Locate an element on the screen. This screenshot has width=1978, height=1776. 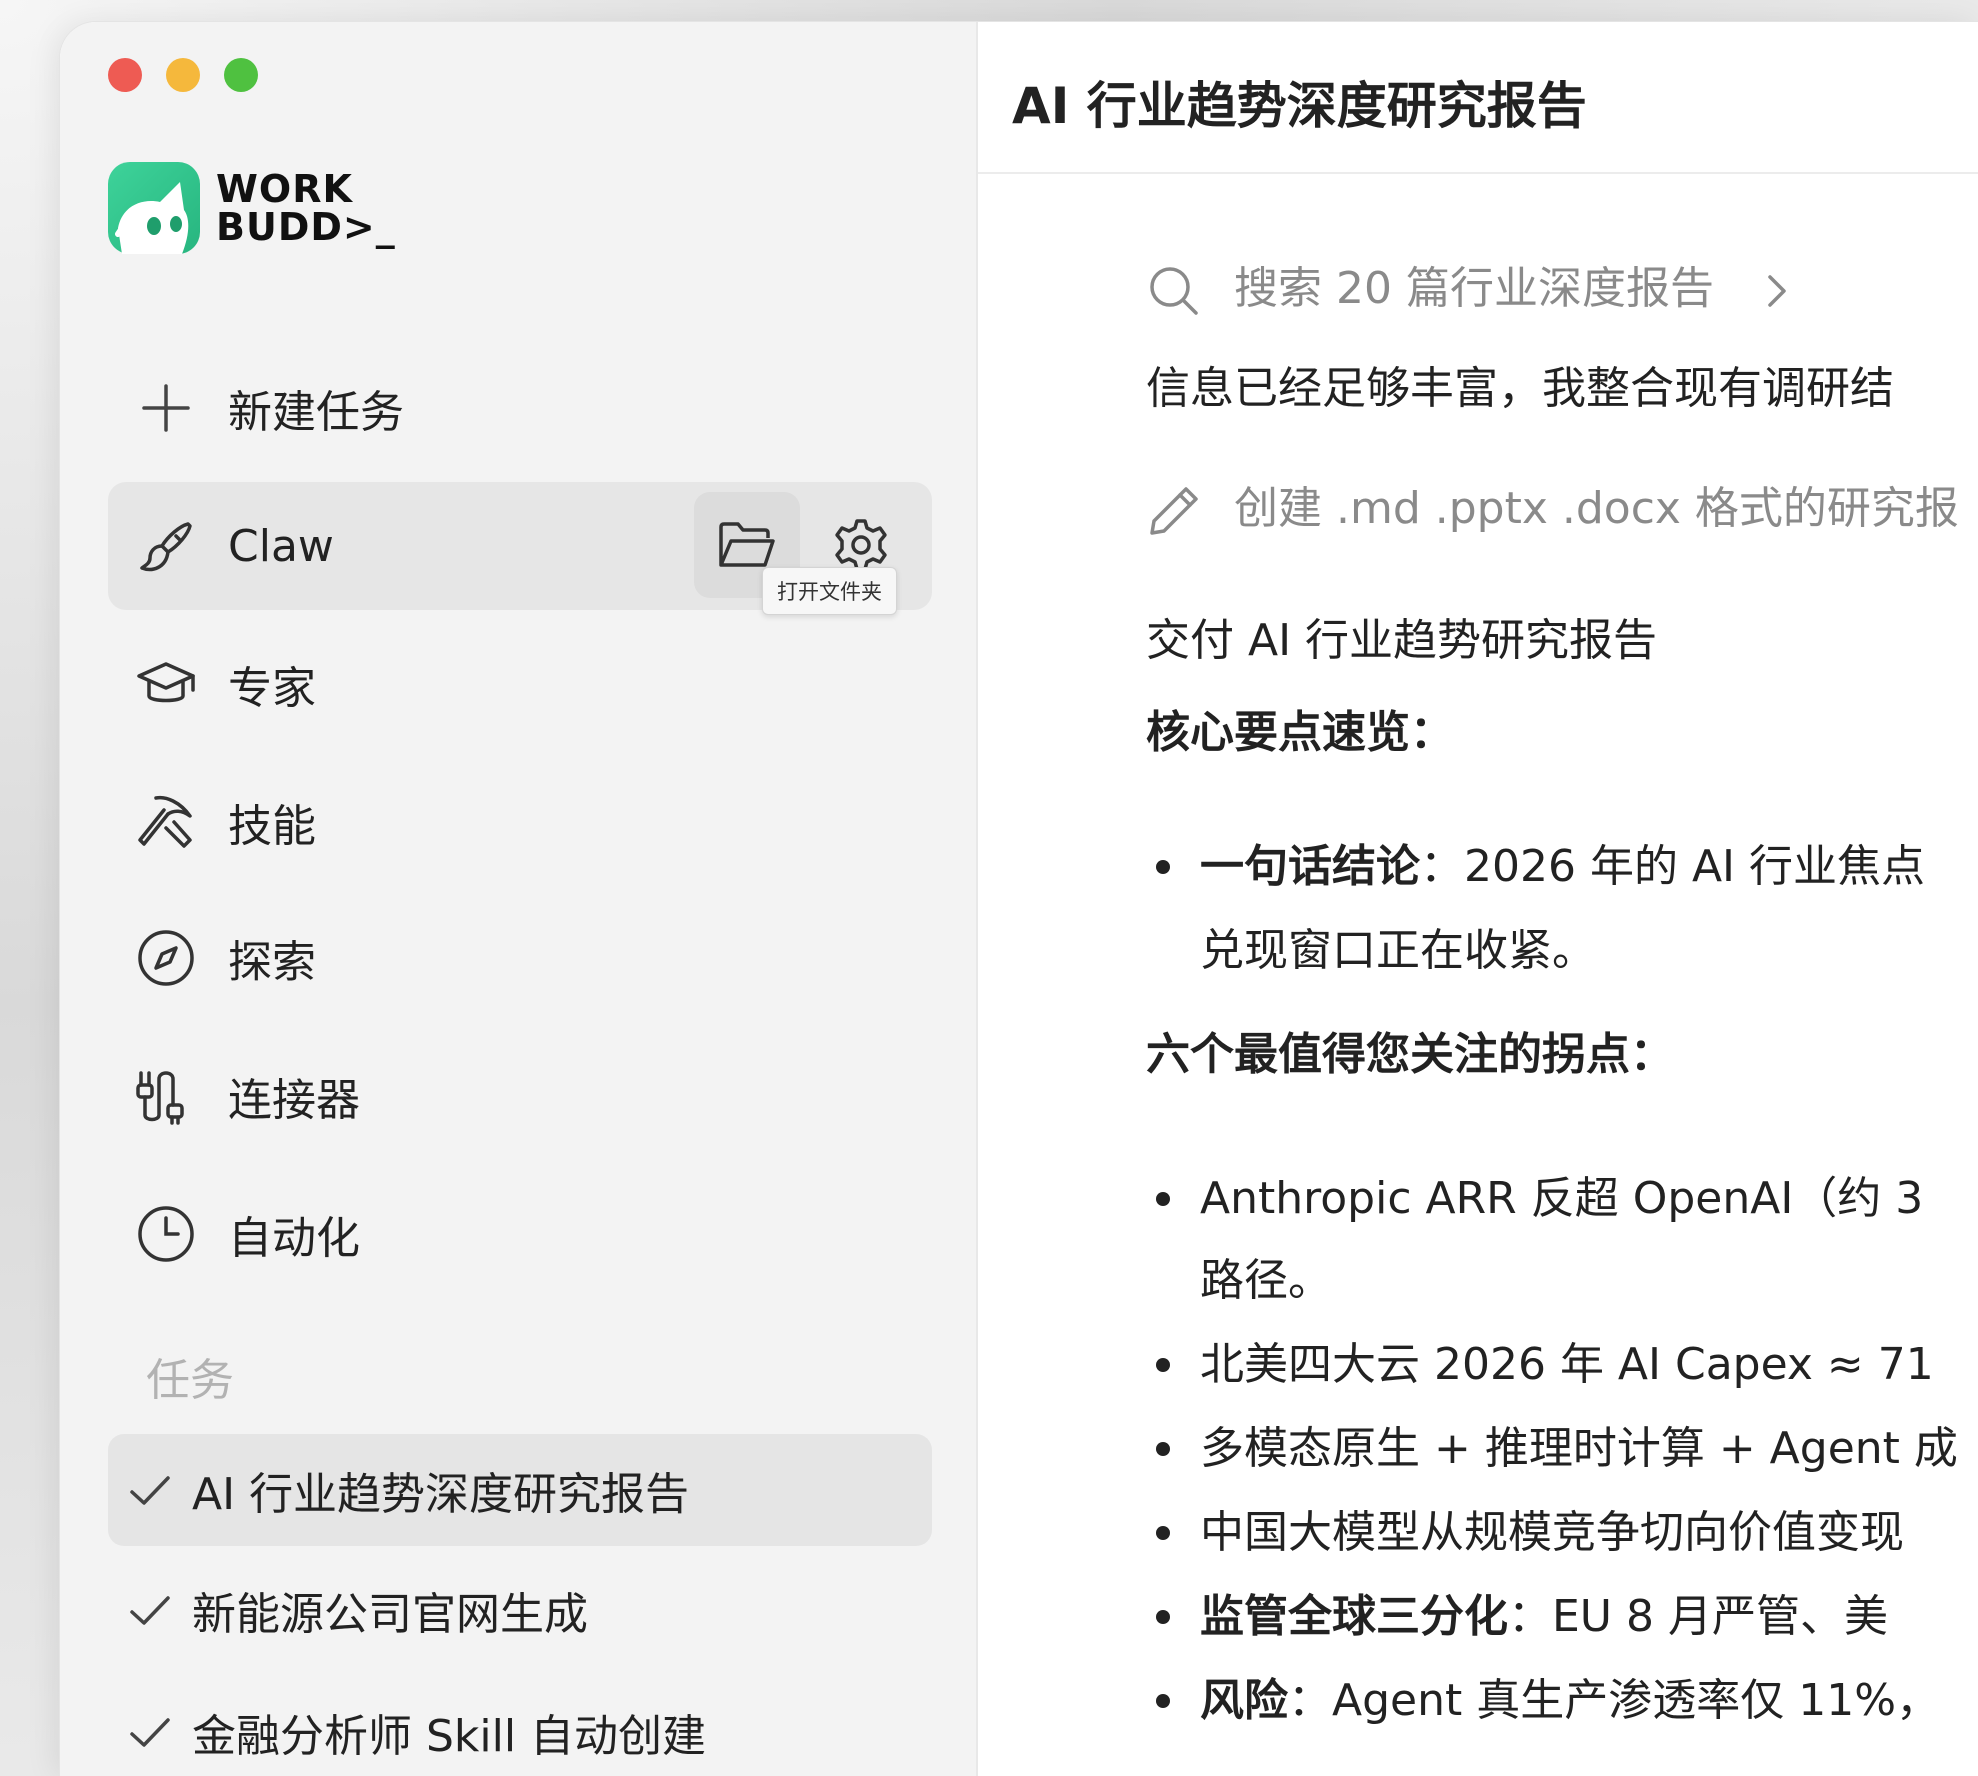
workbuddy-logo: WORK BUDD>_ is located at coordinates (252, 208).